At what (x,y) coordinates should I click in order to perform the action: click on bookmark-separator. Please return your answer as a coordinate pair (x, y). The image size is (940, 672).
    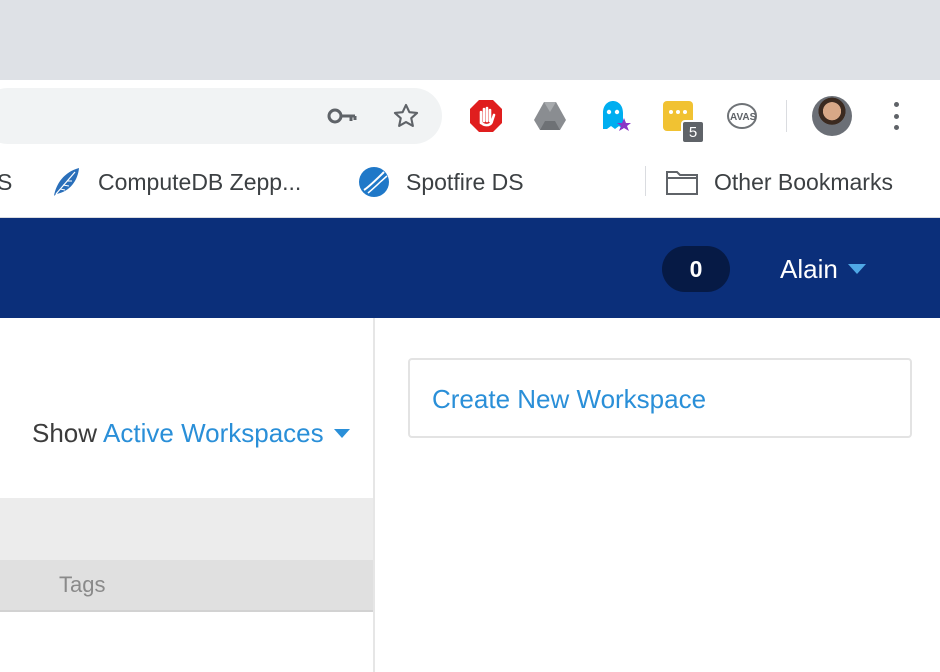
    Looking at the image, I should click on (645, 181).